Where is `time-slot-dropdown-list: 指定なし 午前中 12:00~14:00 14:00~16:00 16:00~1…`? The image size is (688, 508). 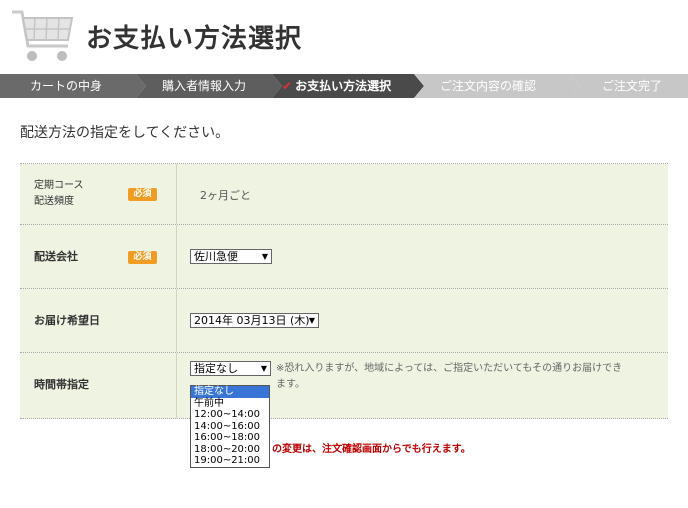
time-slot-dropdown-list: 指定なし 午前中 12:00~14:00 14:00~16:00 16:00~1… is located at coordinates (230, 426).